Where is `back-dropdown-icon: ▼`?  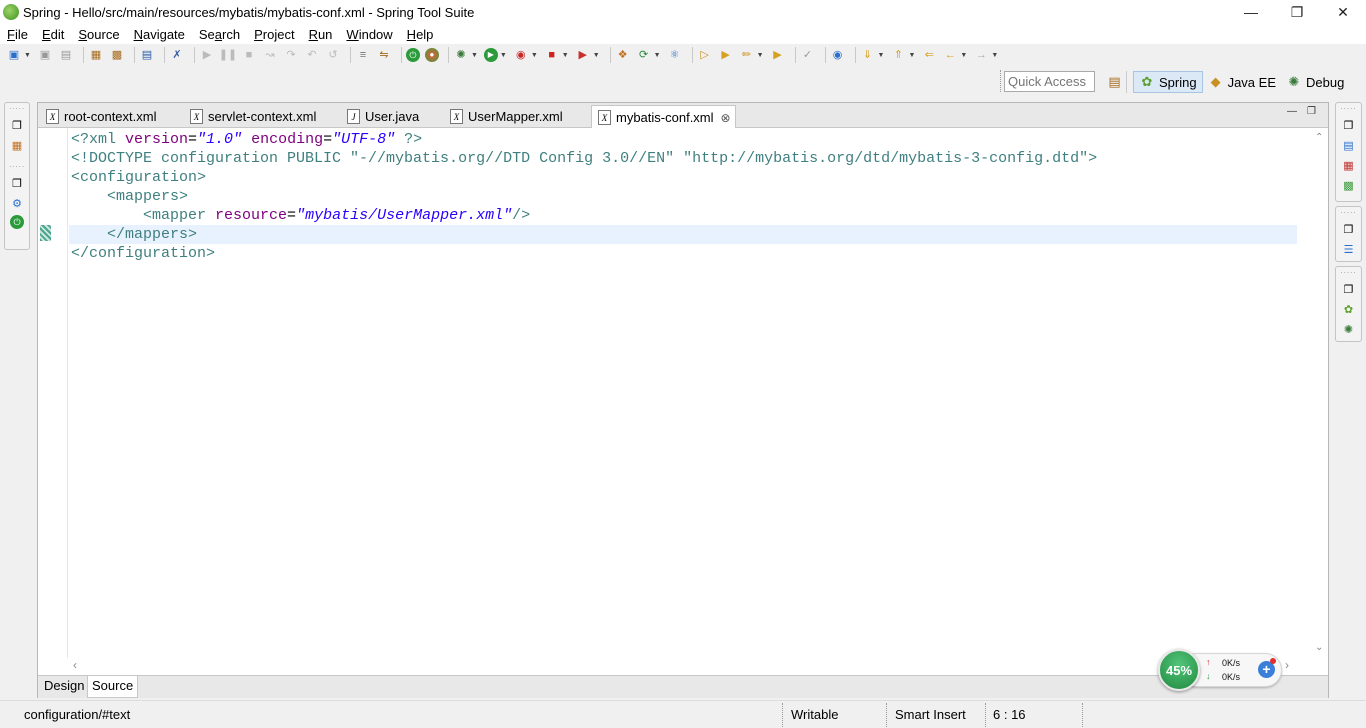
back-dropdown-icon: ▼ is located at coordinates (963, 55).